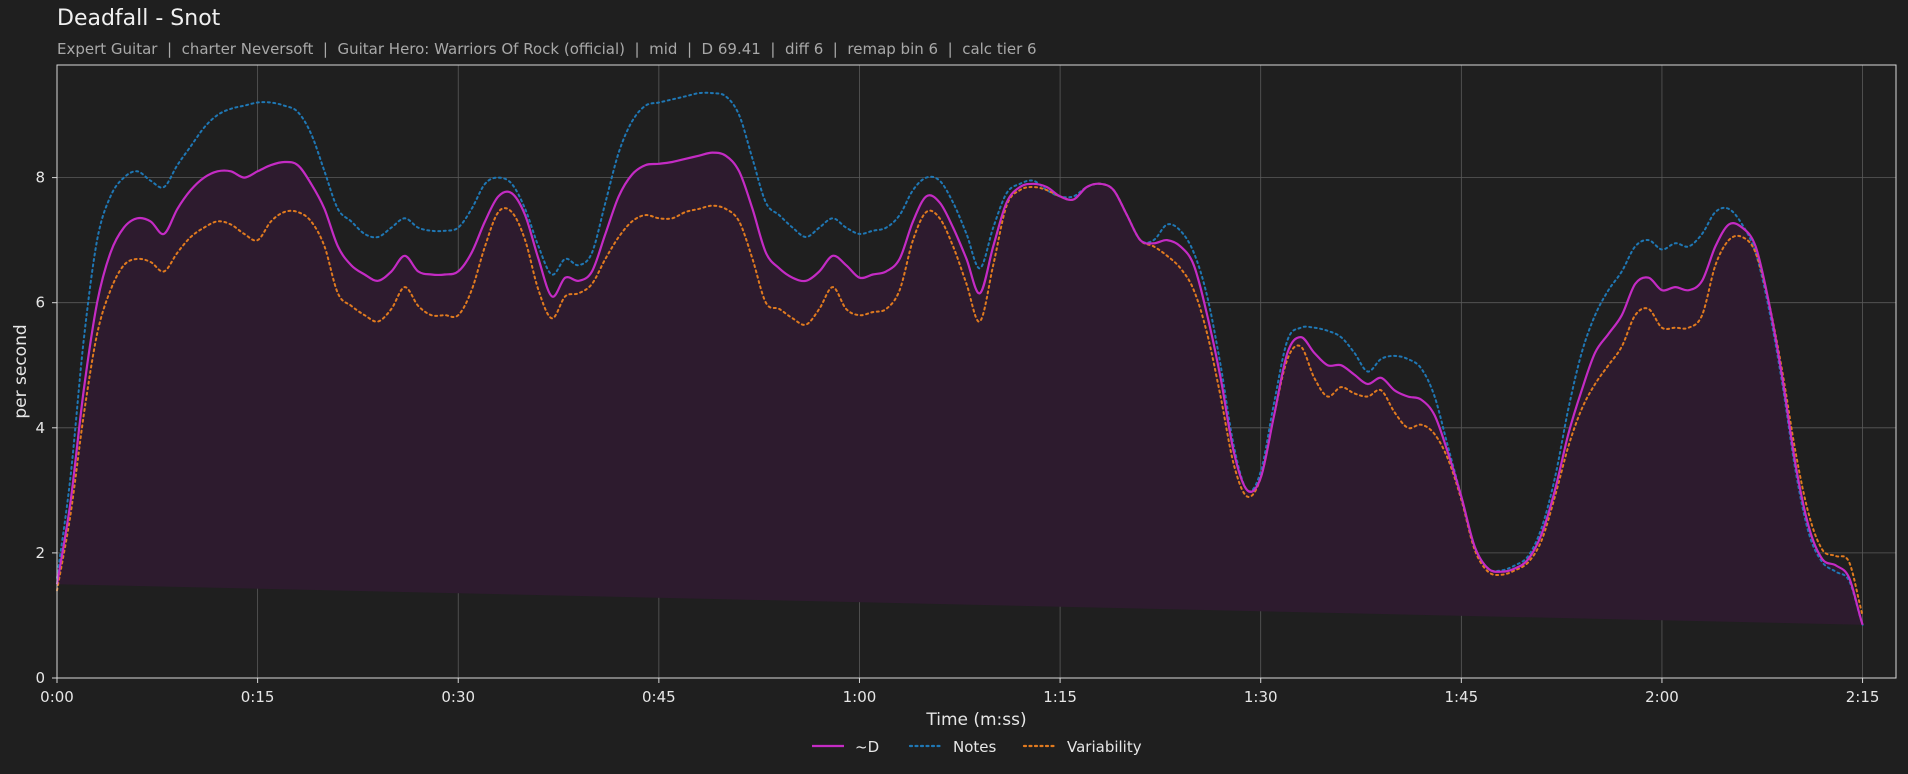  What do you see at coordinates (952, 747) in the screenshot?
I see `legend-item-notes: Notes` at bounding box center [952, 747].